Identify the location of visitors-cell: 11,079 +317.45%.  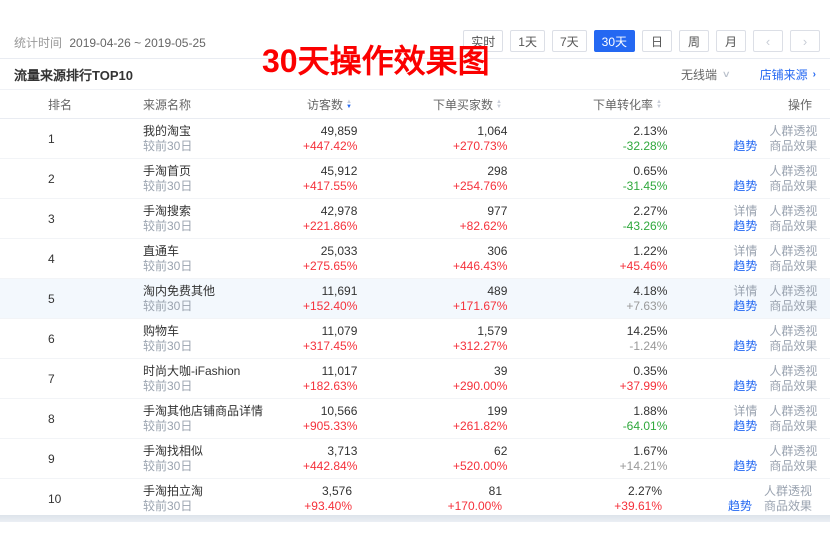
(330, 338).